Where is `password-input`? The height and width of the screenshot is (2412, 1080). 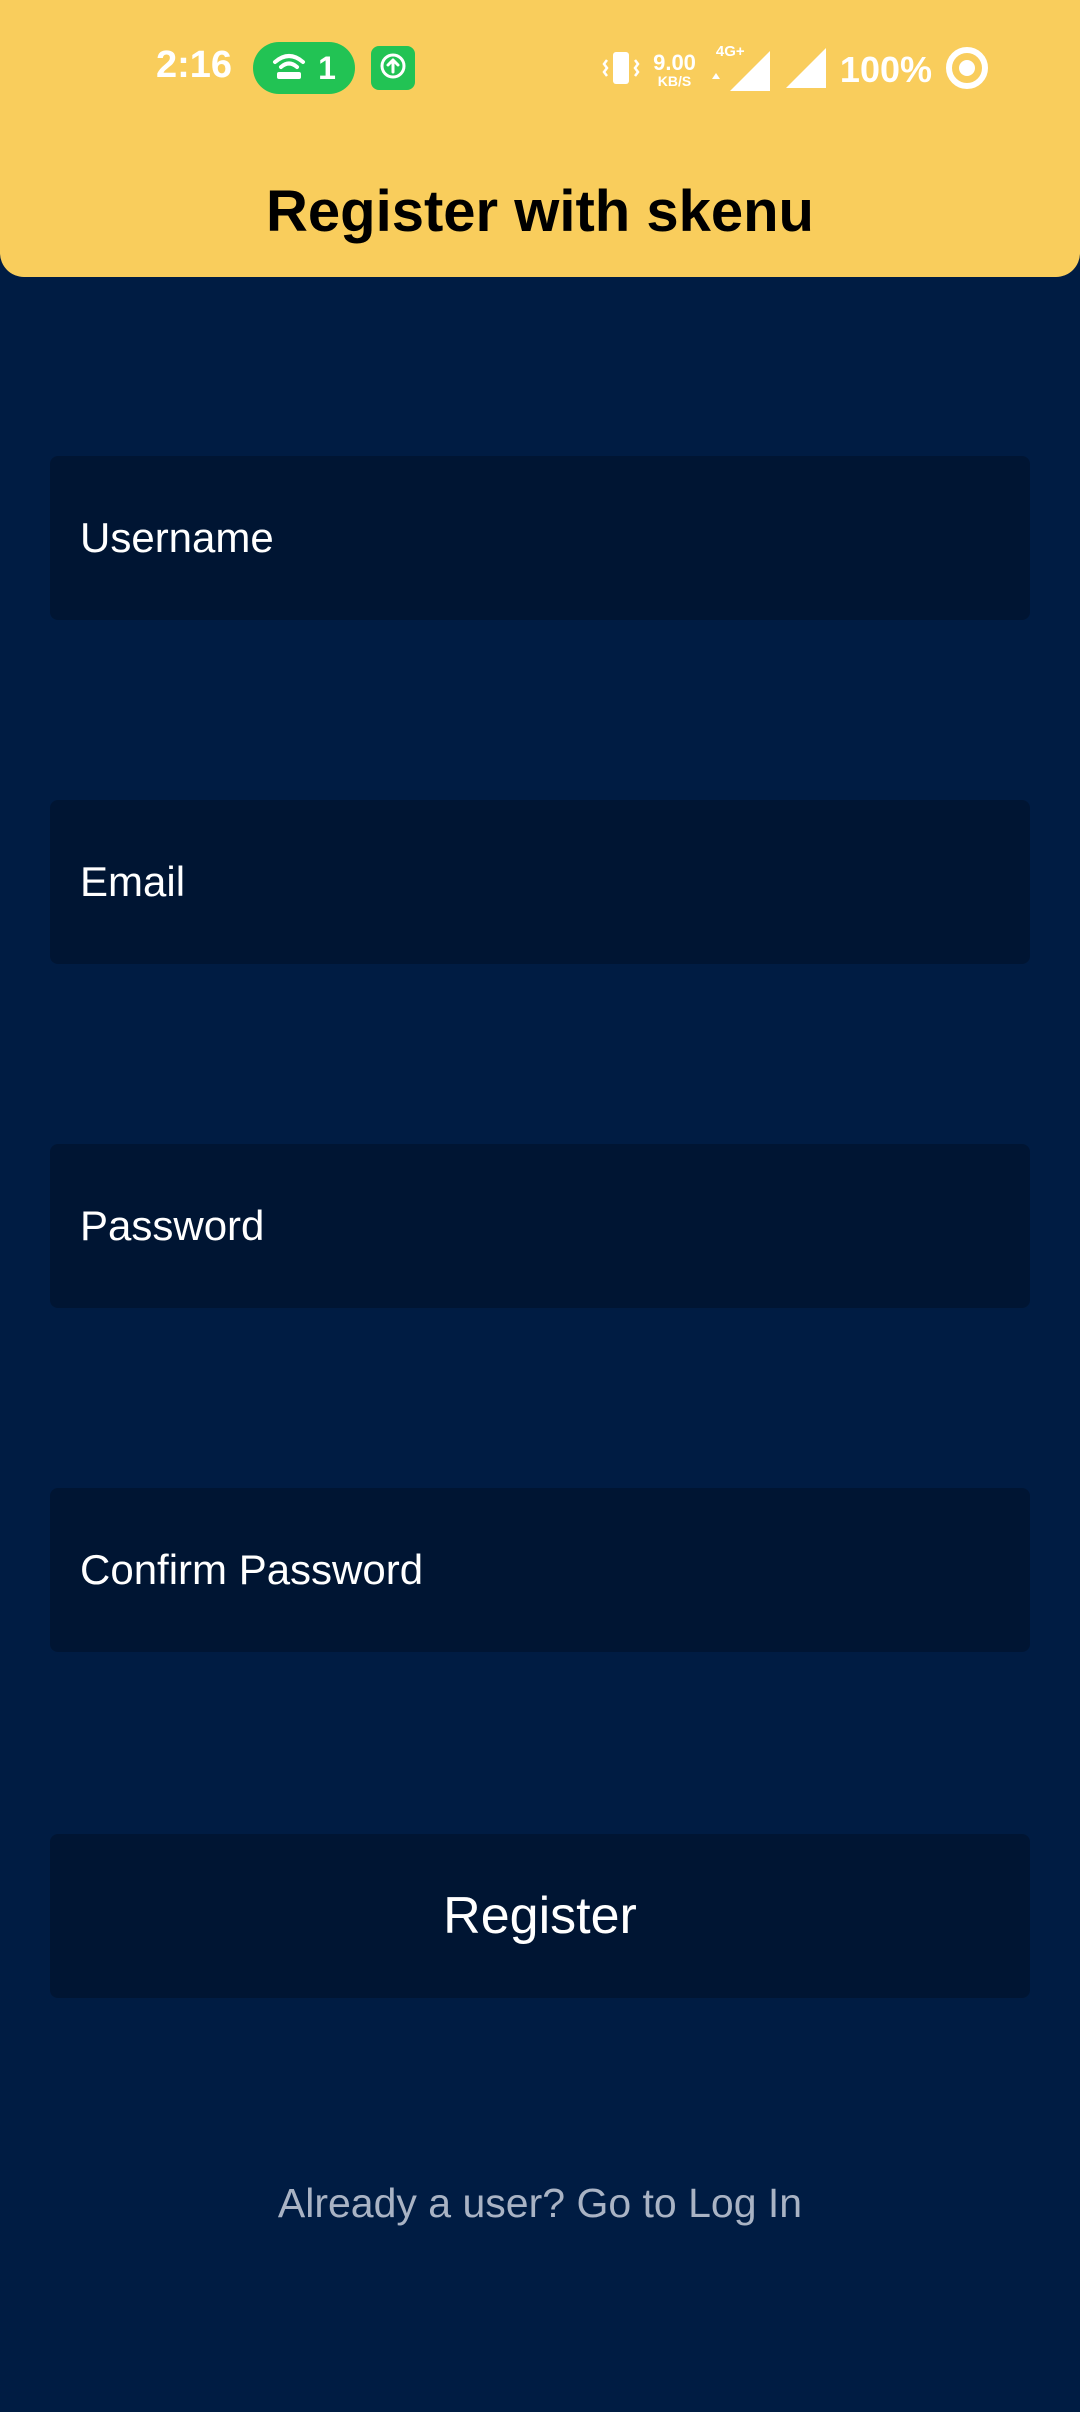
password-input is located at coordinates (555, 1226).